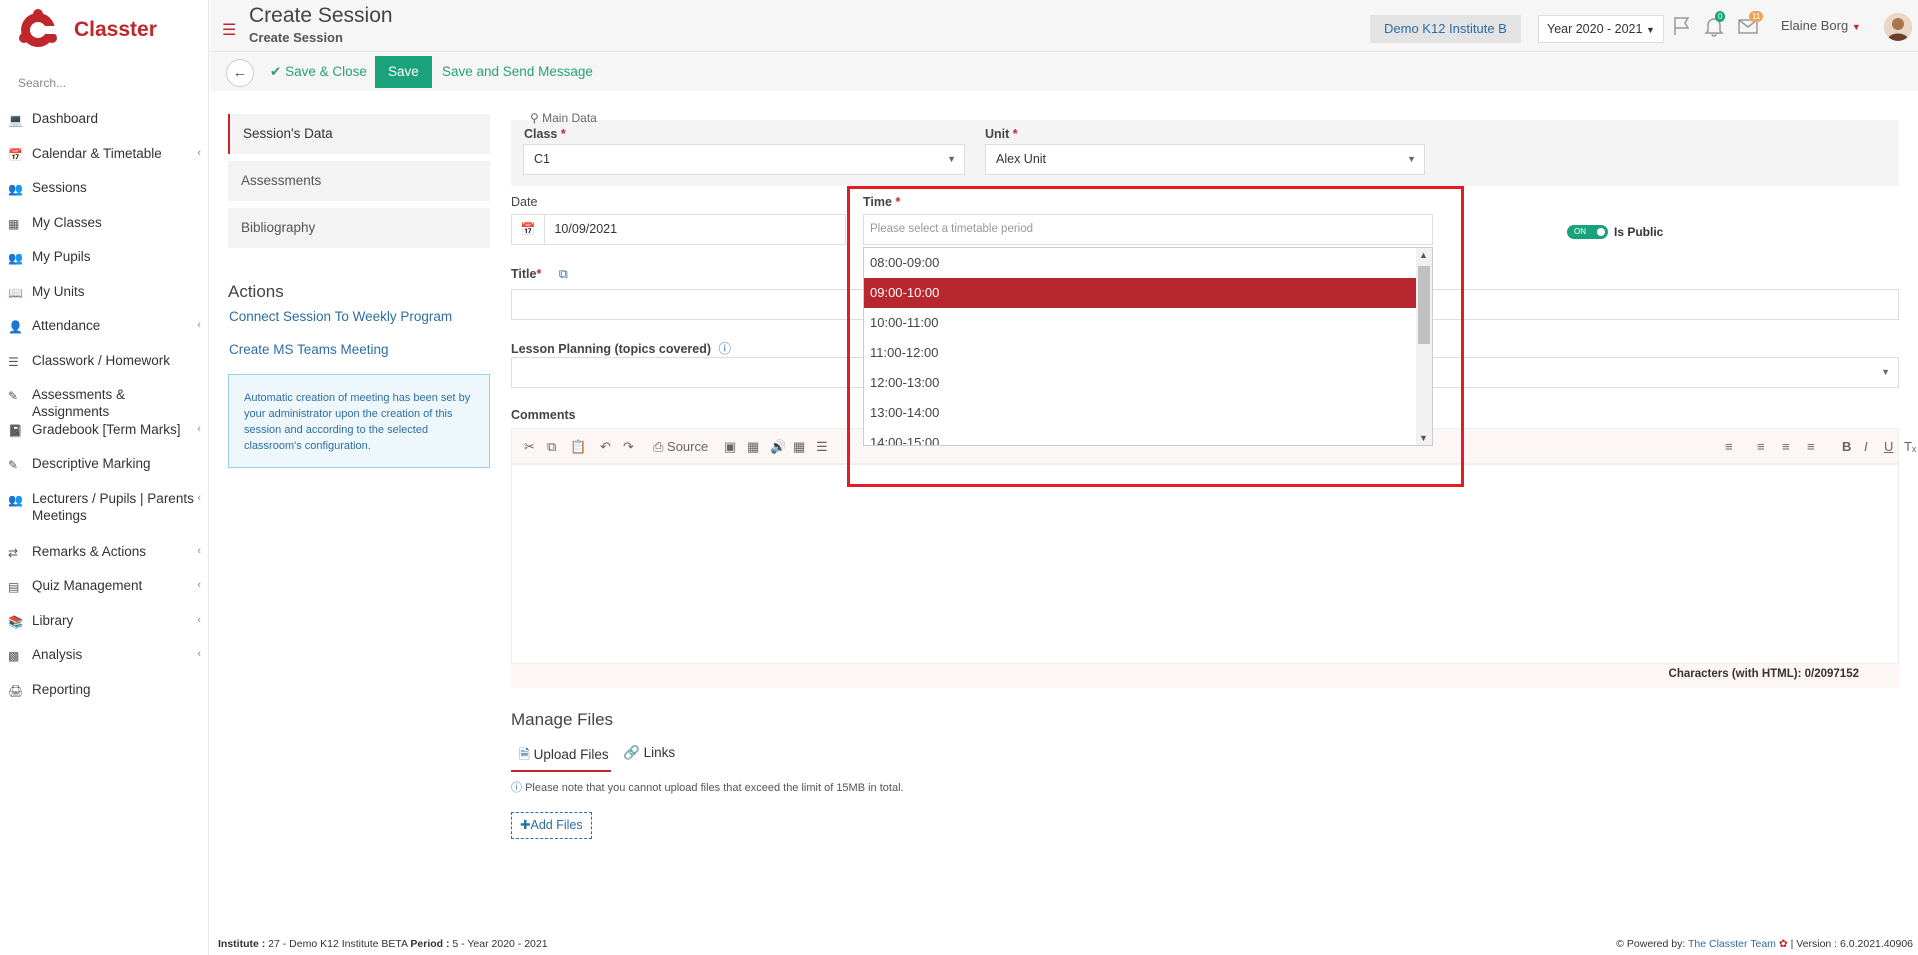 The width and height of the screenshot is (1918, 955). What do you see at coordinates (753, 447) in the screenshot?
I see `picture-icon: ▦` at bounding box center [753, 447].